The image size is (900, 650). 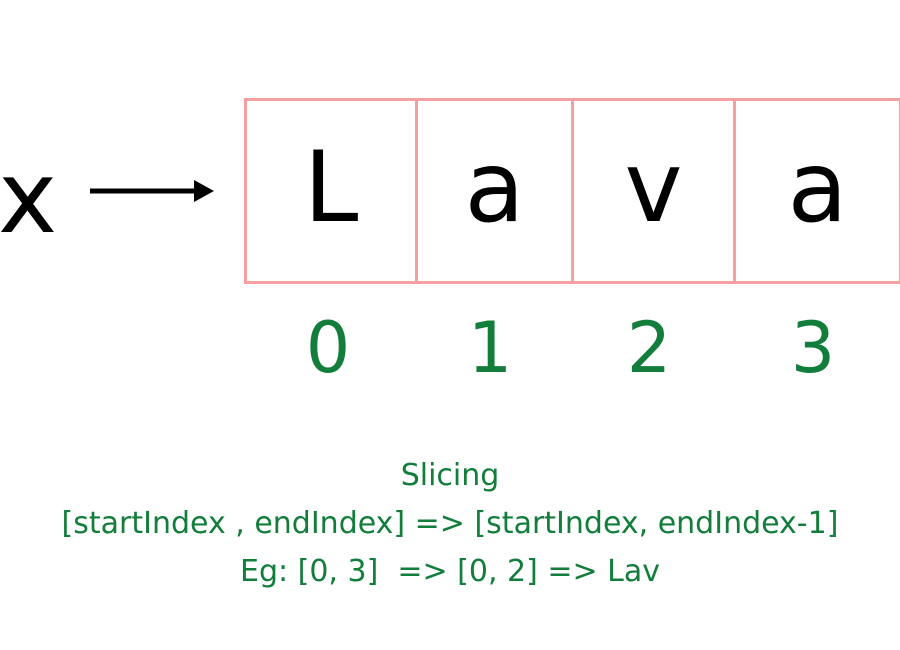 I want to click on right-arrow-icon, so click(x=152, y=191).